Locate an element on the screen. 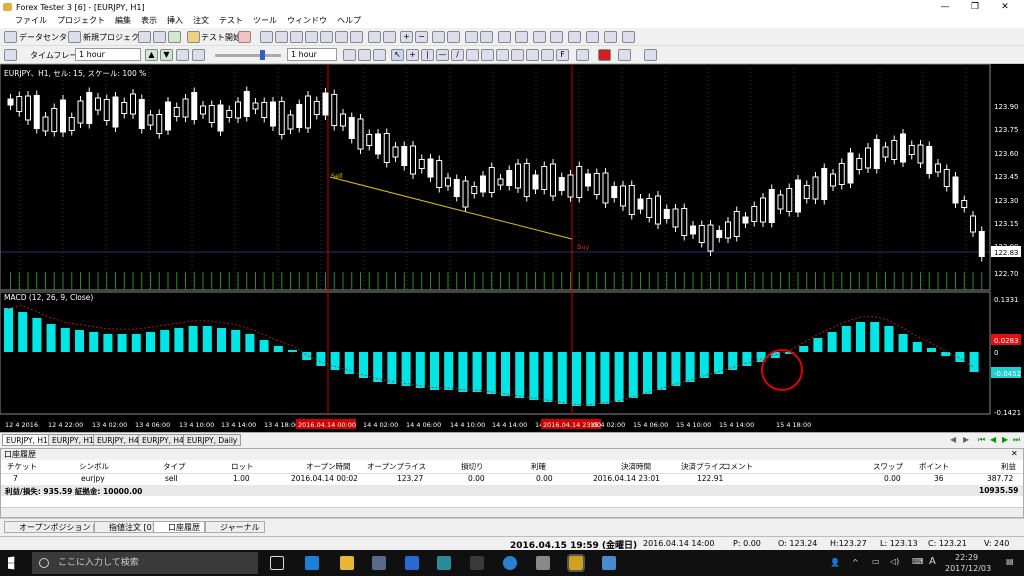  scroll-right-icon: ▶ is located at coordinates (966, 439).